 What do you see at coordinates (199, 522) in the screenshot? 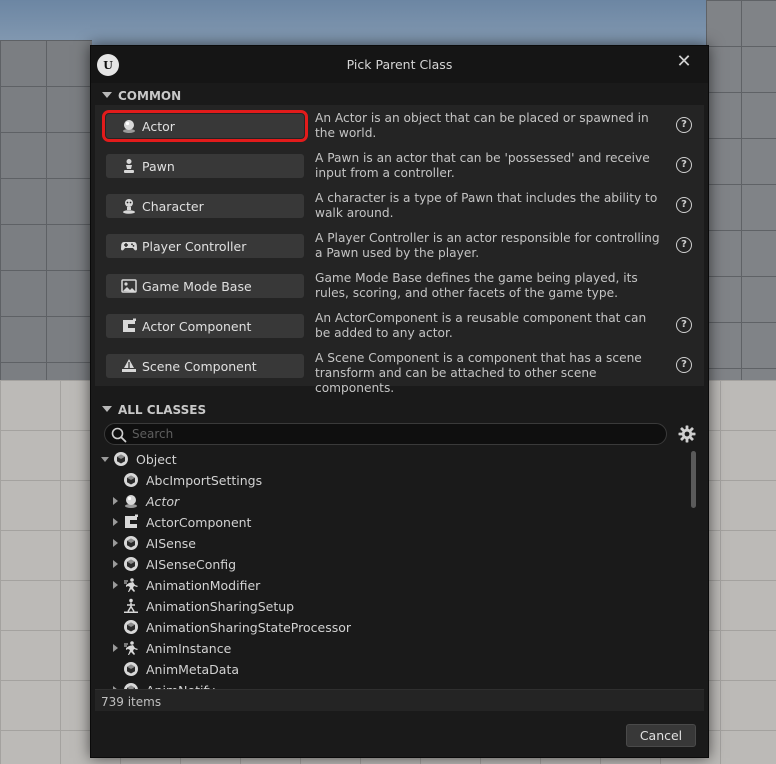
I see `tree-item-label: ActorComponent` at bounding box center [199, 522].